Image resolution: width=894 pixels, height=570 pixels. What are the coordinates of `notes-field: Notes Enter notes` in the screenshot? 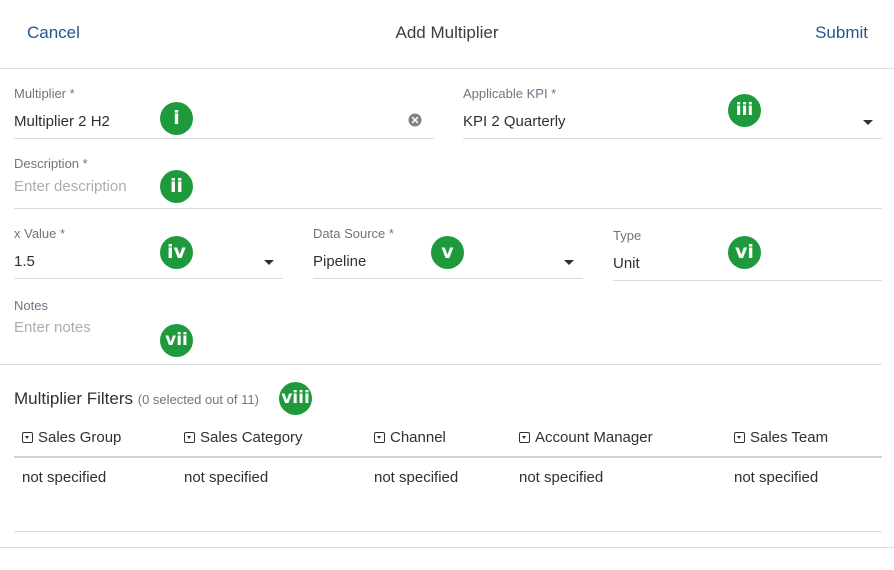 It's located at (448, 331).